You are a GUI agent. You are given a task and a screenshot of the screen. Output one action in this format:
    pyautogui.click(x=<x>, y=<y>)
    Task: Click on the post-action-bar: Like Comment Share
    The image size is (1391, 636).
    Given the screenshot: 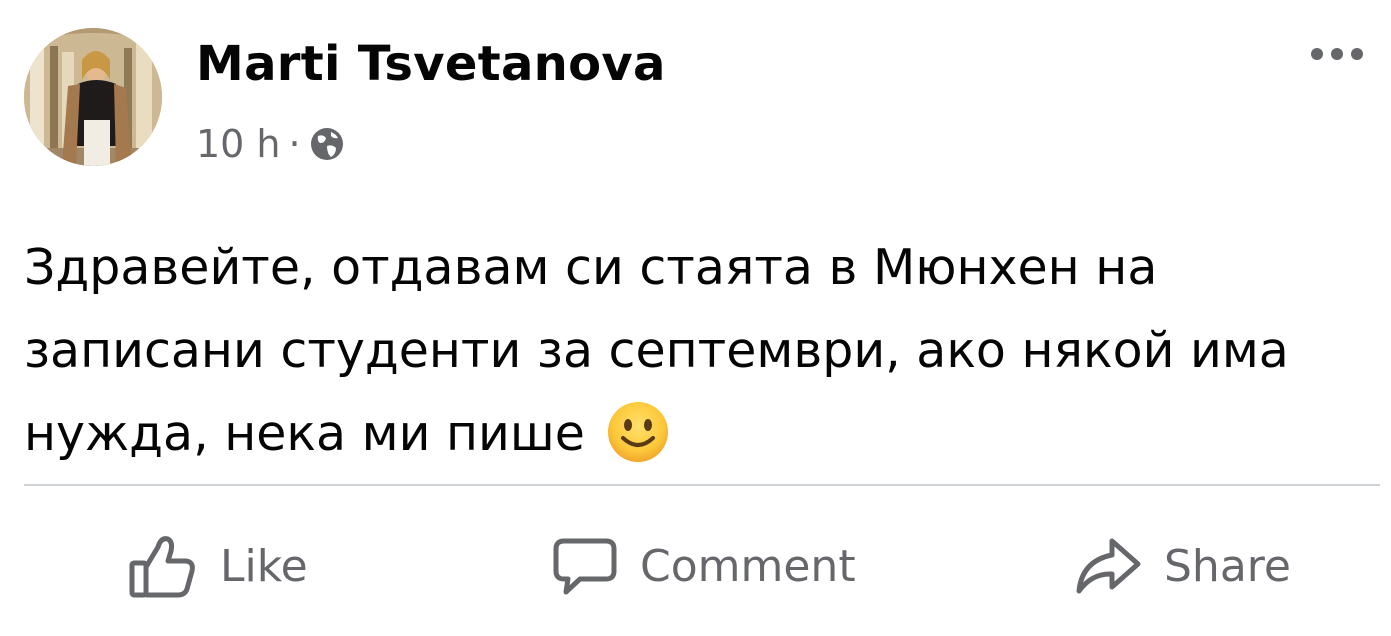 What is the action you would take?
    pyautogui.click(x=695, y=565)
    